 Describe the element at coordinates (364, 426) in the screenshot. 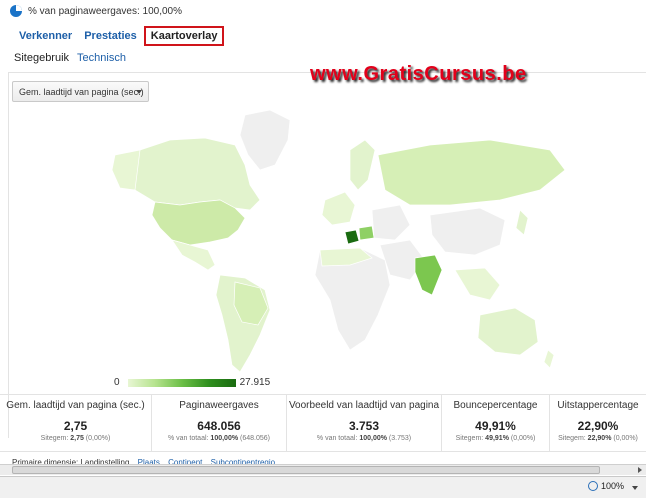

I see `metric-value: 3.753` at that location.